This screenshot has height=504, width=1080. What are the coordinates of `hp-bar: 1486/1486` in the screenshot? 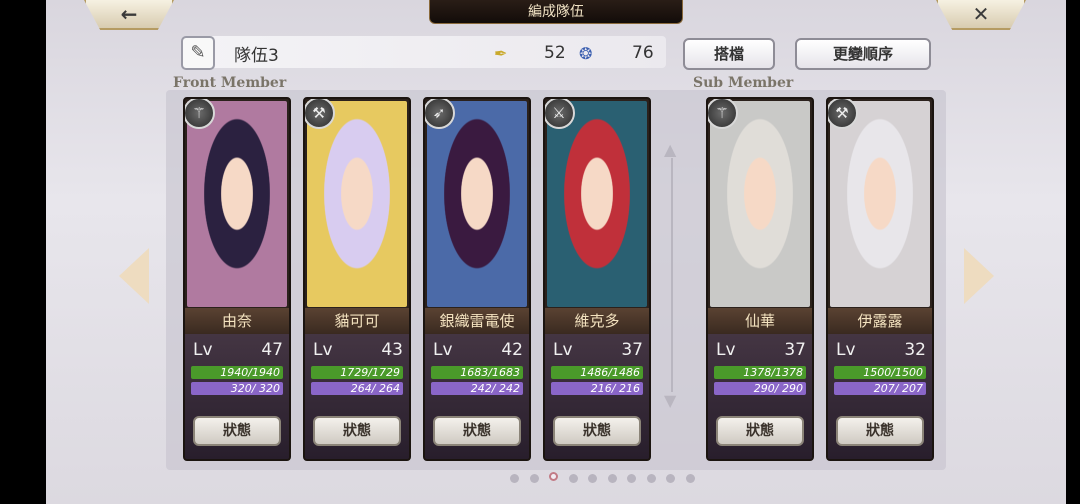 It's located at (597, 372).